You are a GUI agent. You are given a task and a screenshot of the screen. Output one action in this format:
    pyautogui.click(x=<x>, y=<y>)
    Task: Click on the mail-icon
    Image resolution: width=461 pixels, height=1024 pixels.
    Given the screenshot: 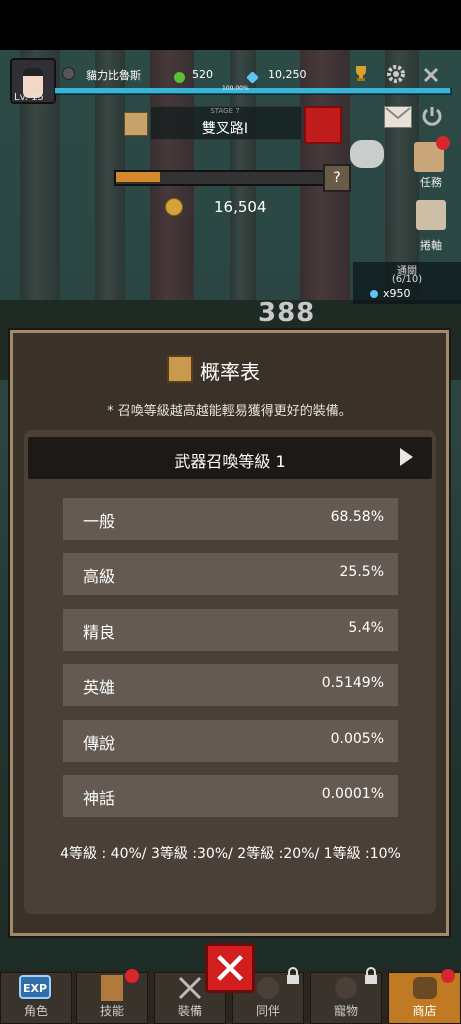 What is the action you would take?
    pyautogui.click(x=398, y=117)
    